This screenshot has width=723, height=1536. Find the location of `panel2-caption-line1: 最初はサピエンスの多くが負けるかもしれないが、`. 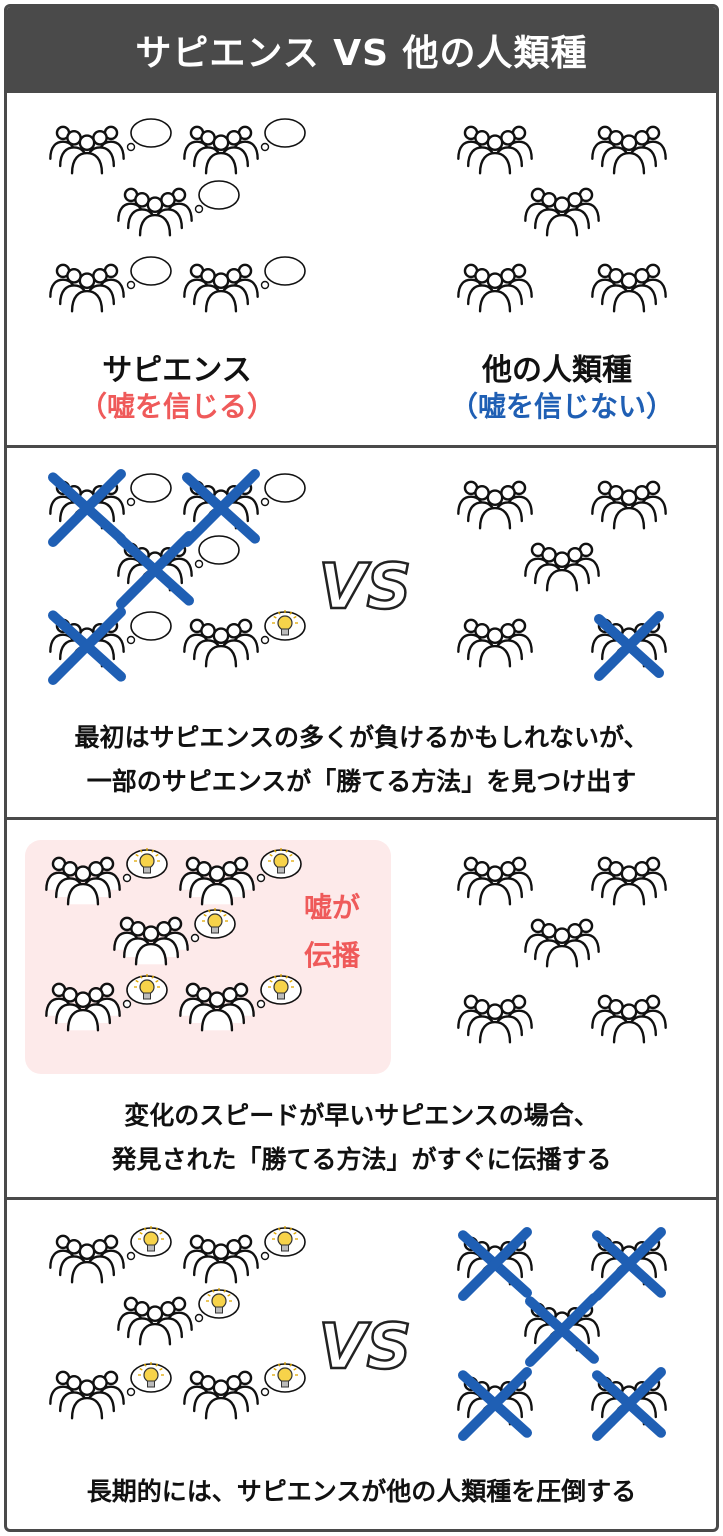

panel2-caption-line1: 最初はサピエンスの多くが負けるかもしれないが、 is located at coordinates (361, 737).